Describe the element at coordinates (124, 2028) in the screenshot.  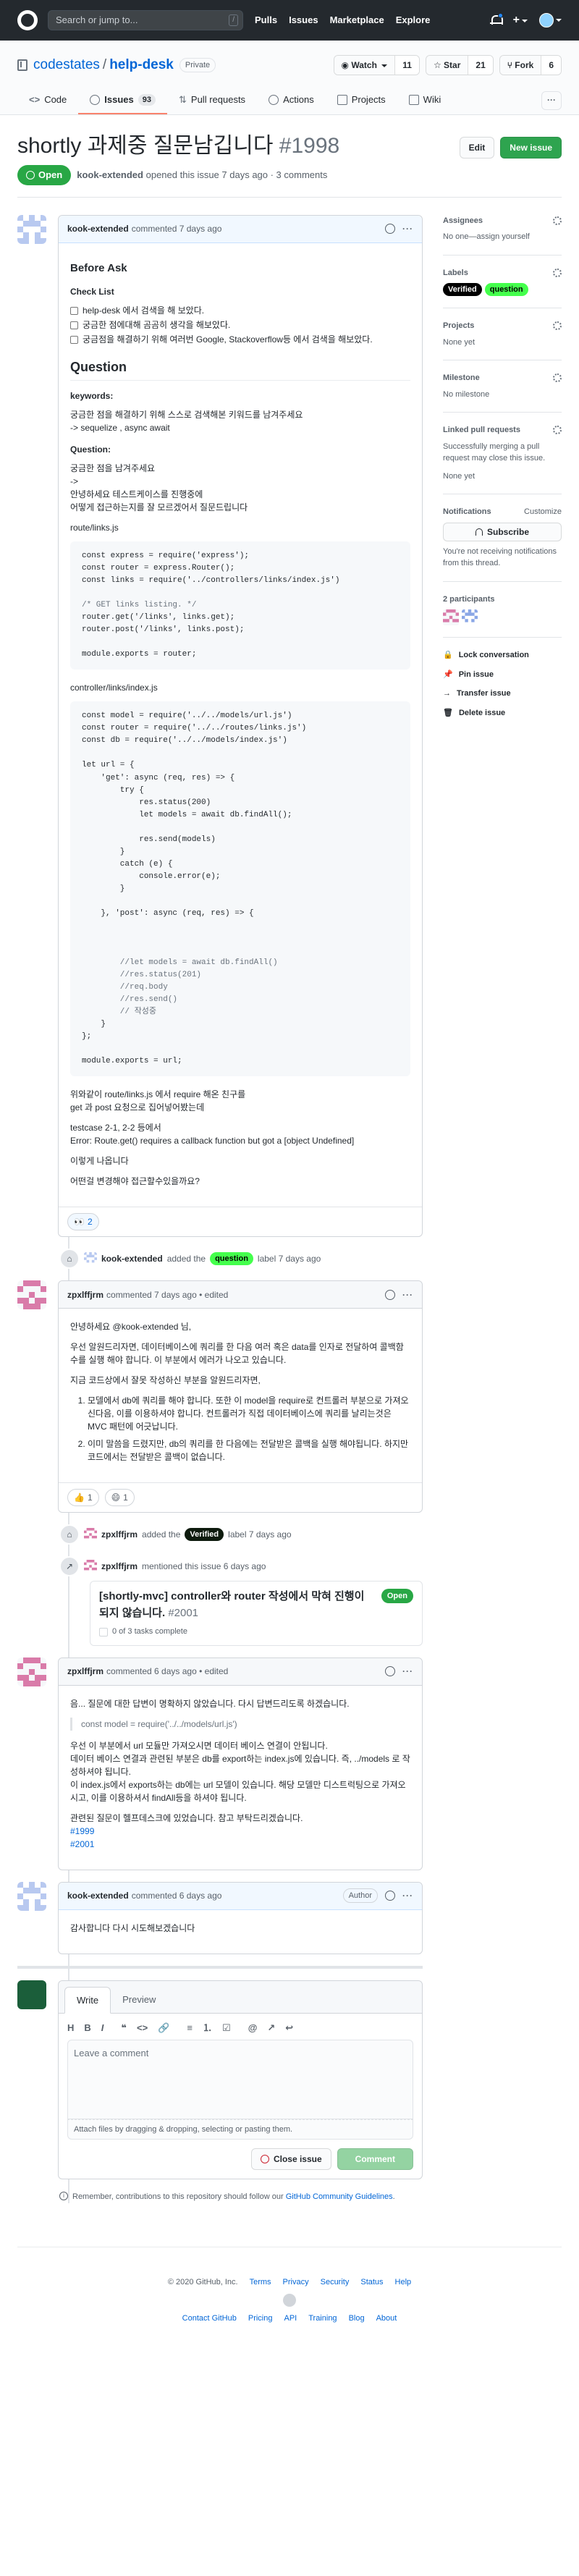
I see `quote-icon: ❝` at that location.